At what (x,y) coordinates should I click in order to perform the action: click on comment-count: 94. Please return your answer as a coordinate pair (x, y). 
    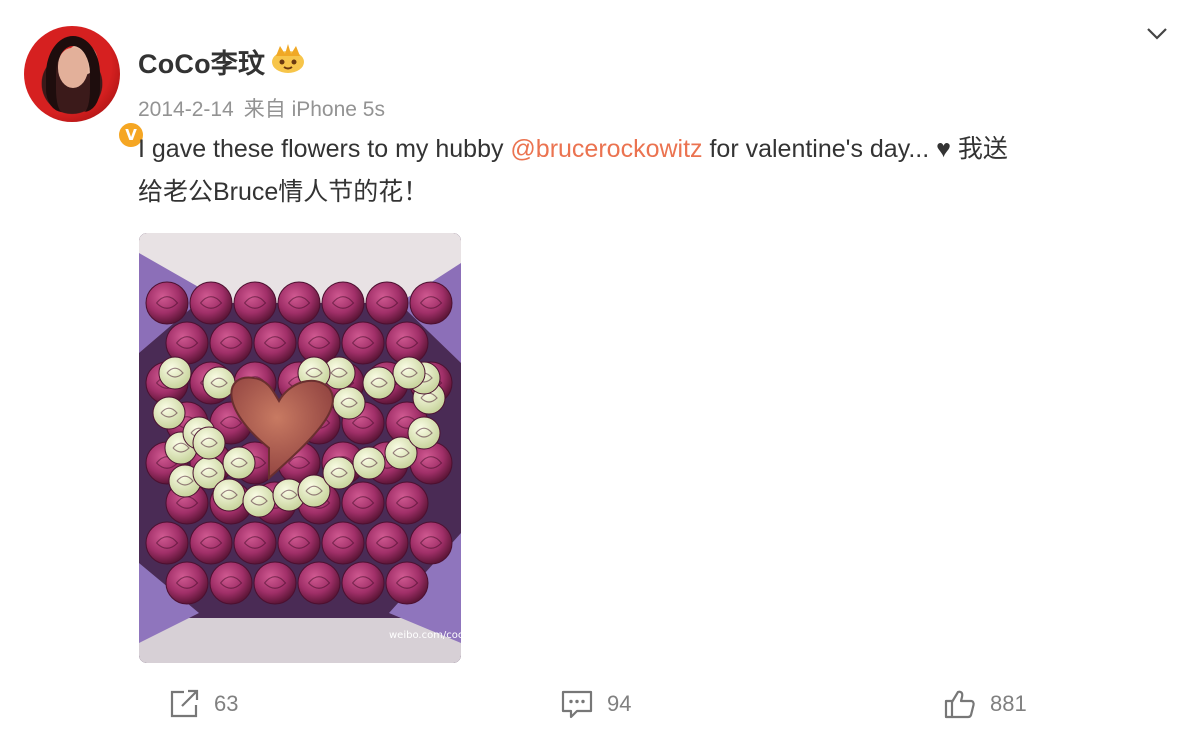
    Looking at the image, I should click on (619, 703).